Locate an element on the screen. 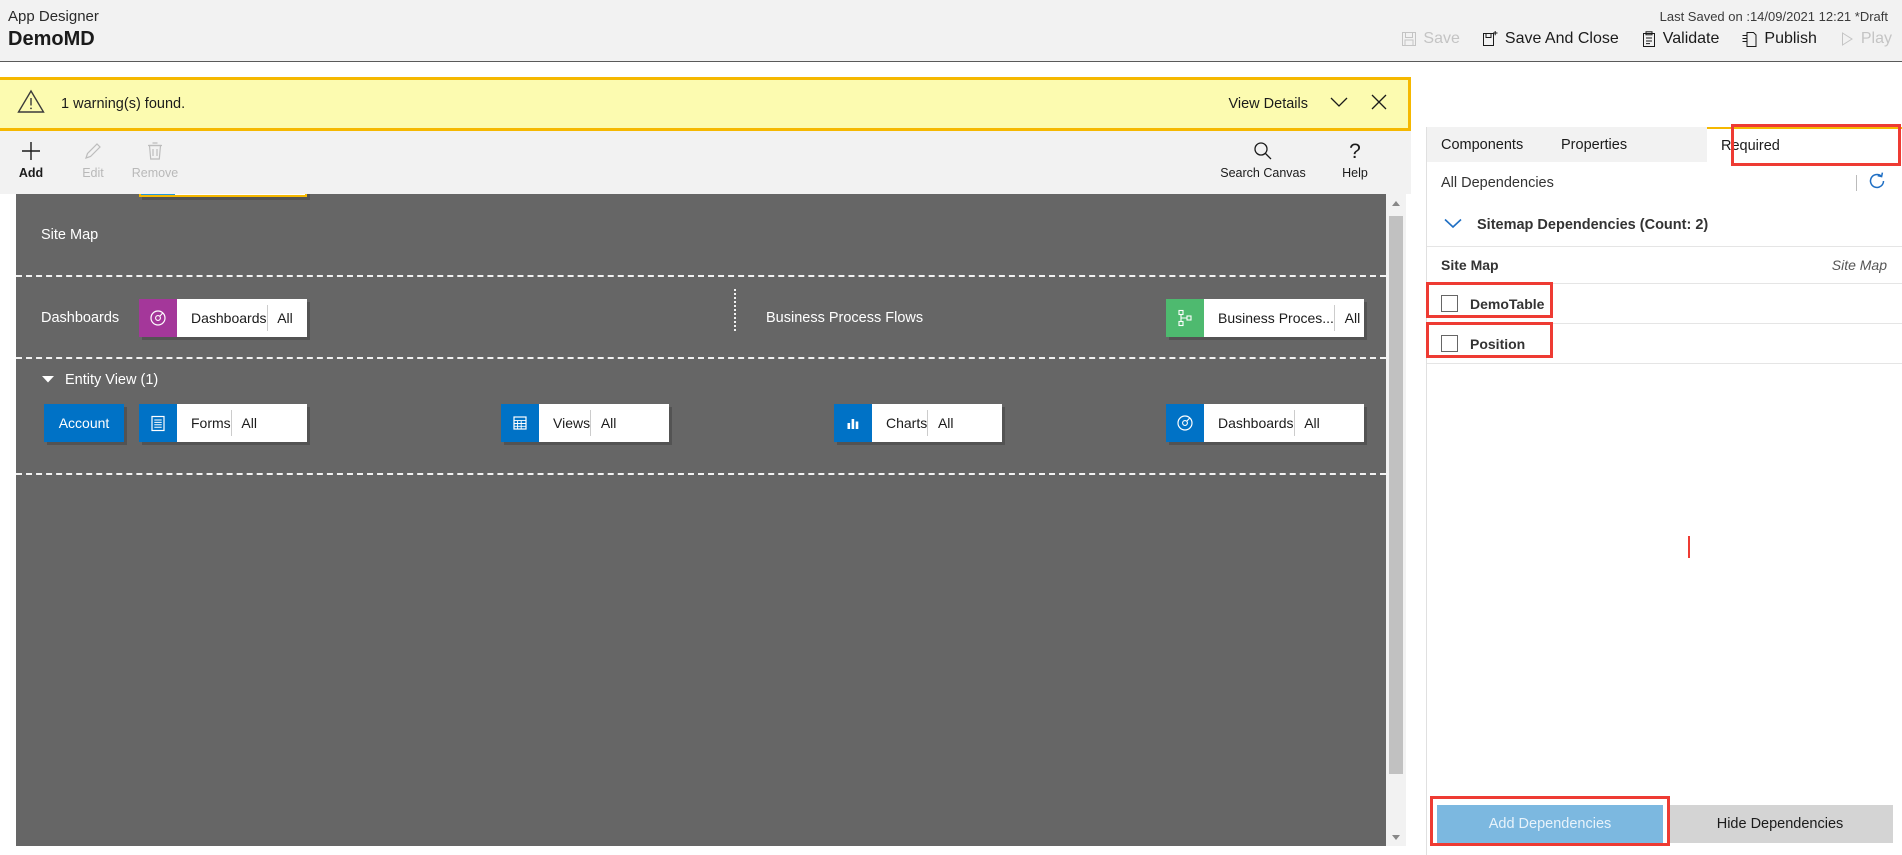  search-canvas-label: Search Canvas is located at coordinates (1263, 173).